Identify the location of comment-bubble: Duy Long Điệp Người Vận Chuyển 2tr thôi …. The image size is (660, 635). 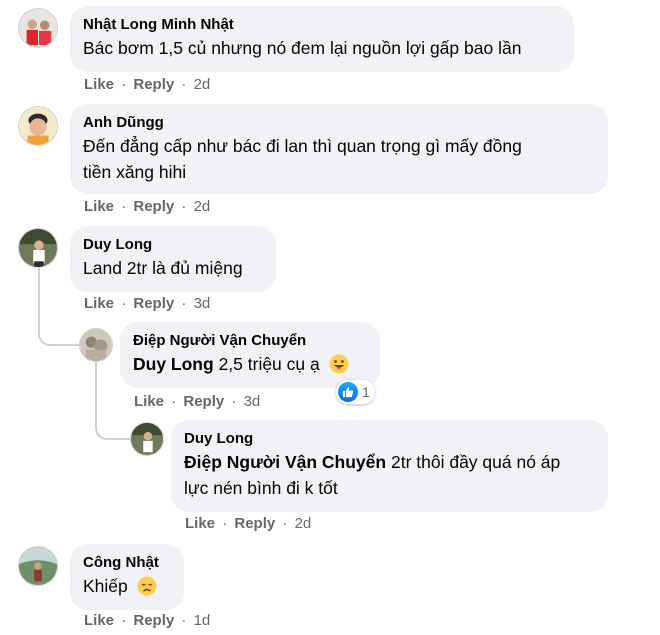
(389, 466).